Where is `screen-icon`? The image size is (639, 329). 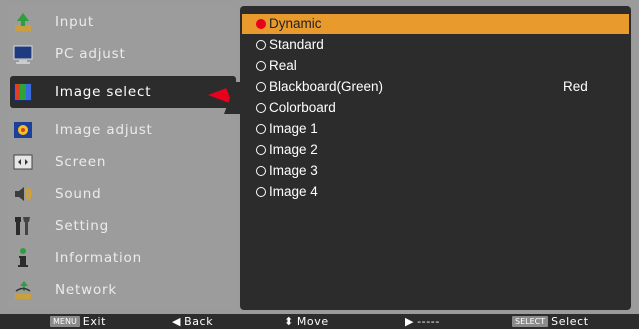 screen-icon is located at coordinates (23, 162).